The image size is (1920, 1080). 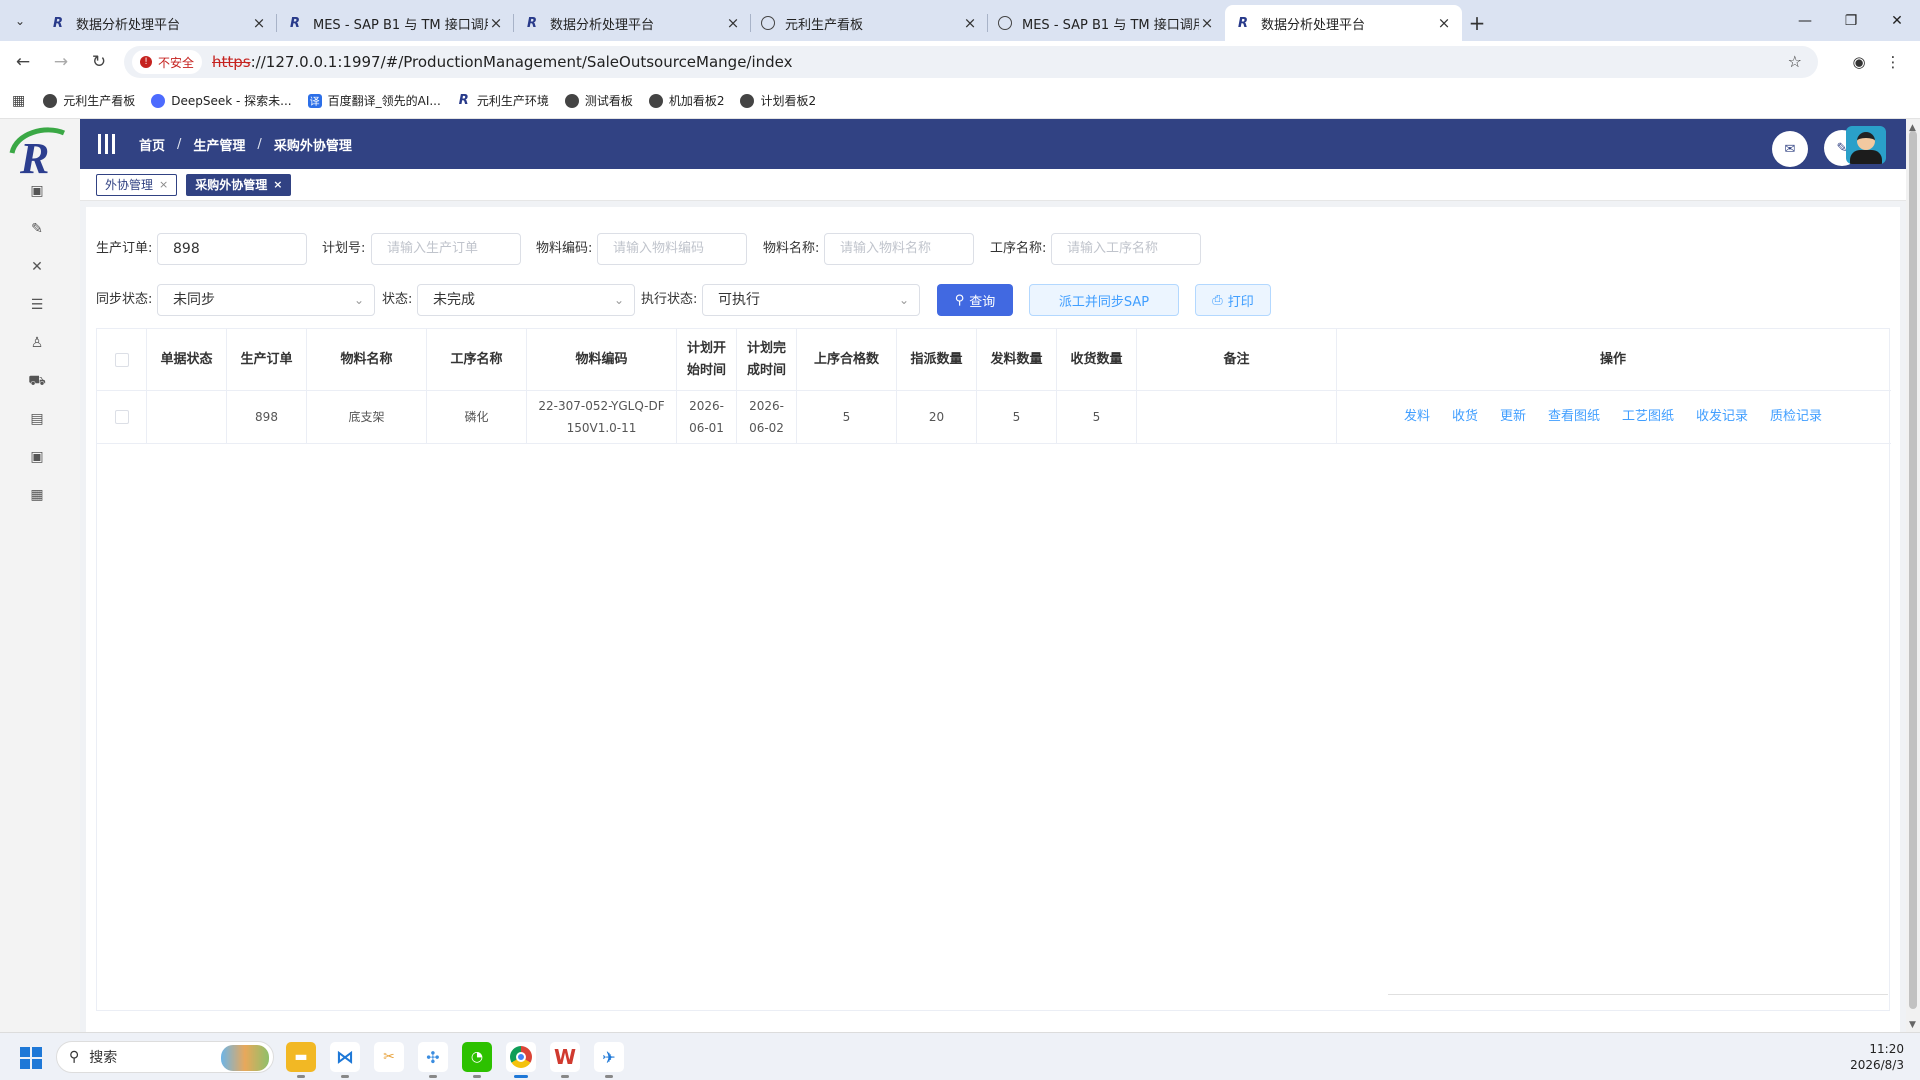 What do you see at coordinates (121, 417) in the screenshot?
I see `row-checkbox` at bounding box center [121, 417].